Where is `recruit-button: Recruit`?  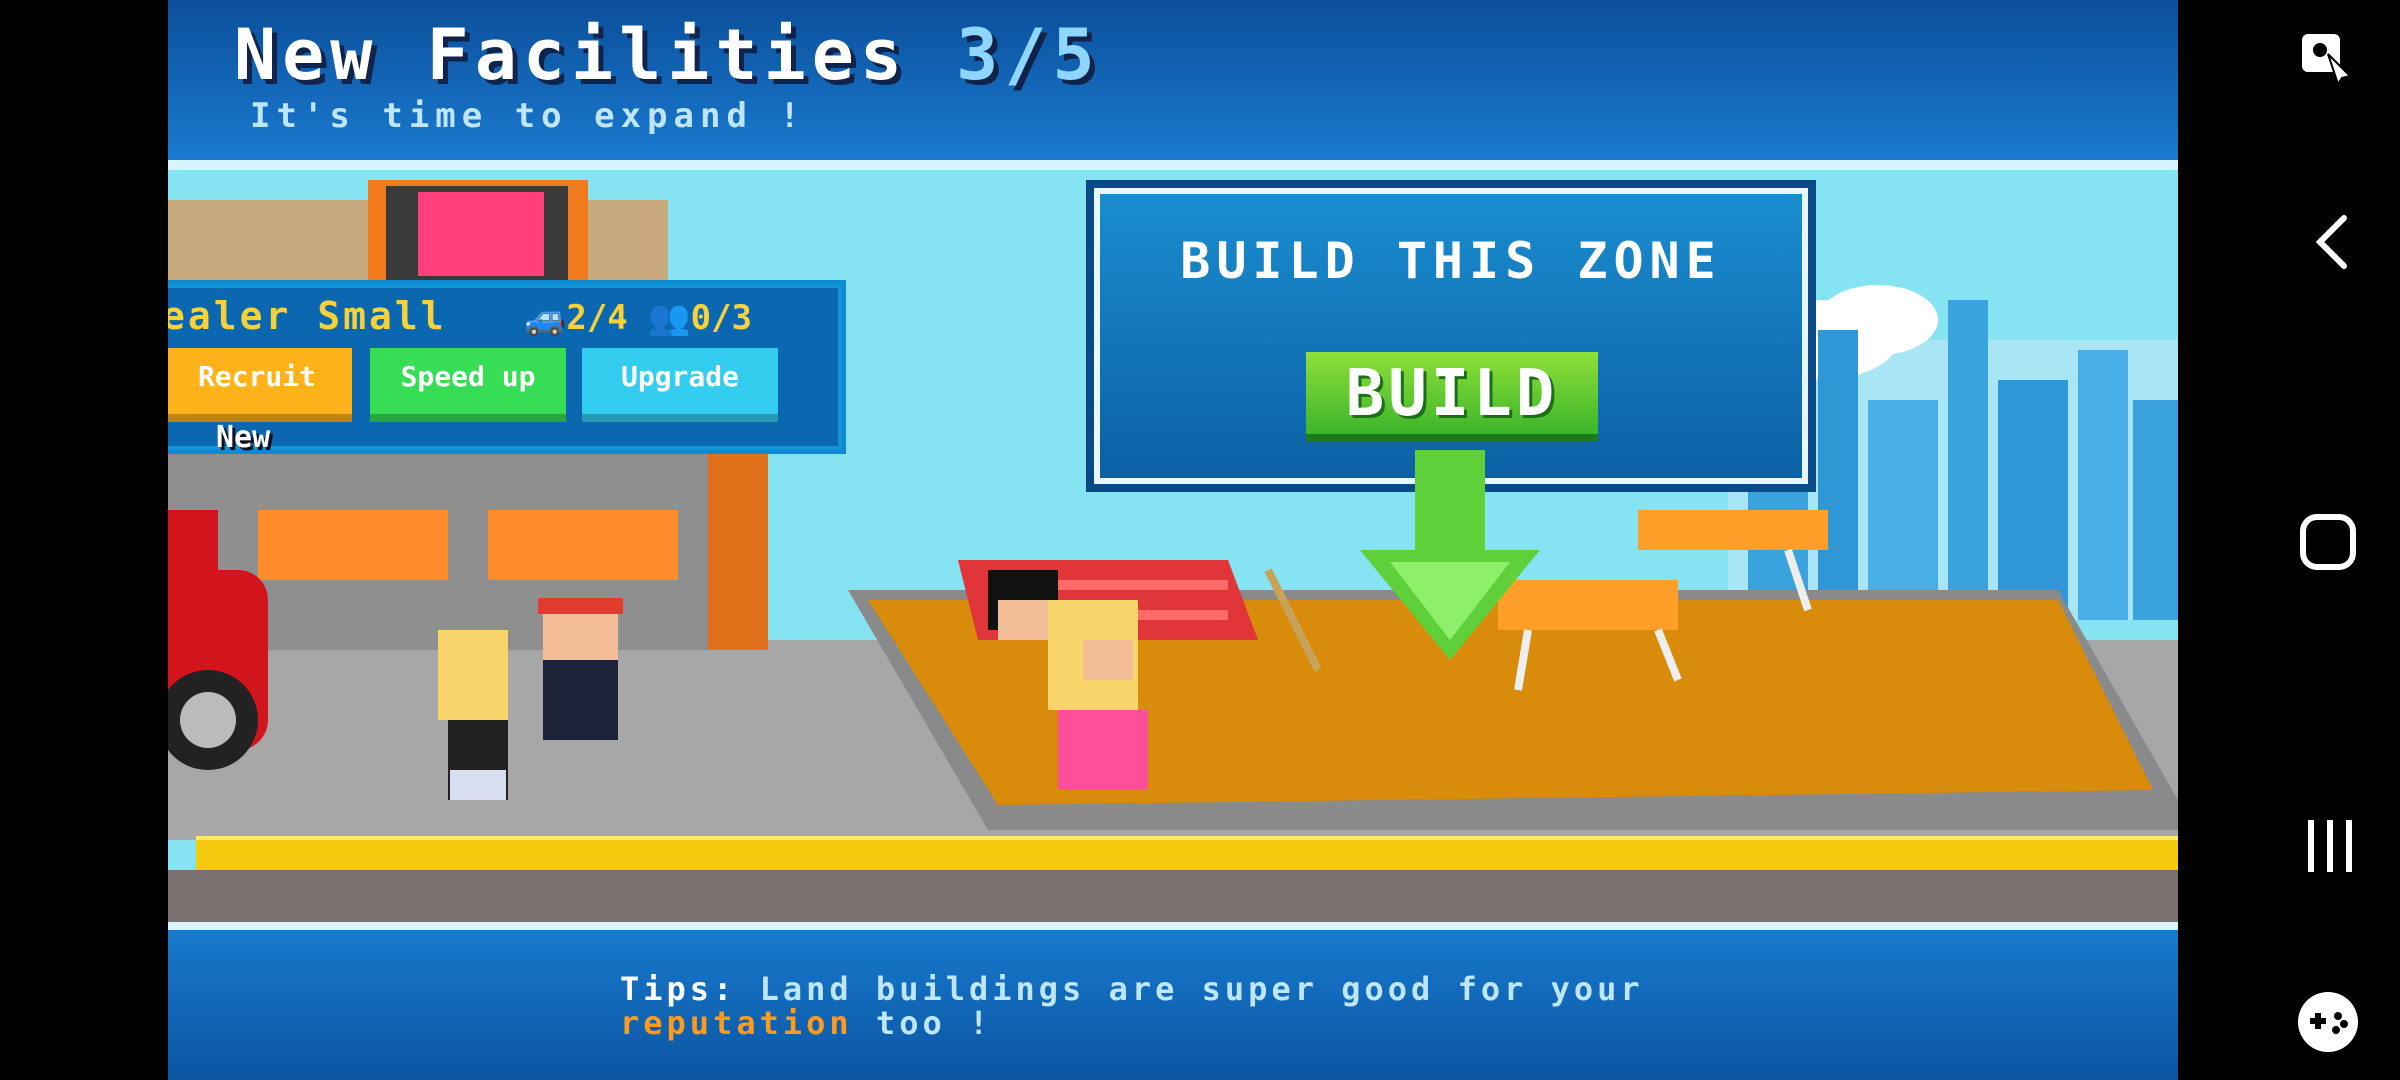
recruit-button: Recruit is located at coordinates (260, 385).